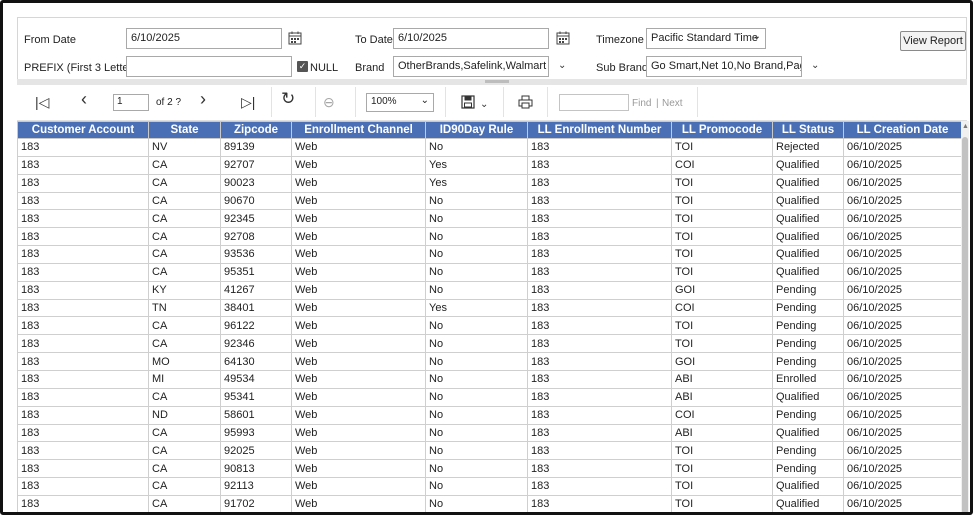 The width and height of the screenshot is (973, 515). I want to click on previous-page-icon: ‹, so click(84, 99).